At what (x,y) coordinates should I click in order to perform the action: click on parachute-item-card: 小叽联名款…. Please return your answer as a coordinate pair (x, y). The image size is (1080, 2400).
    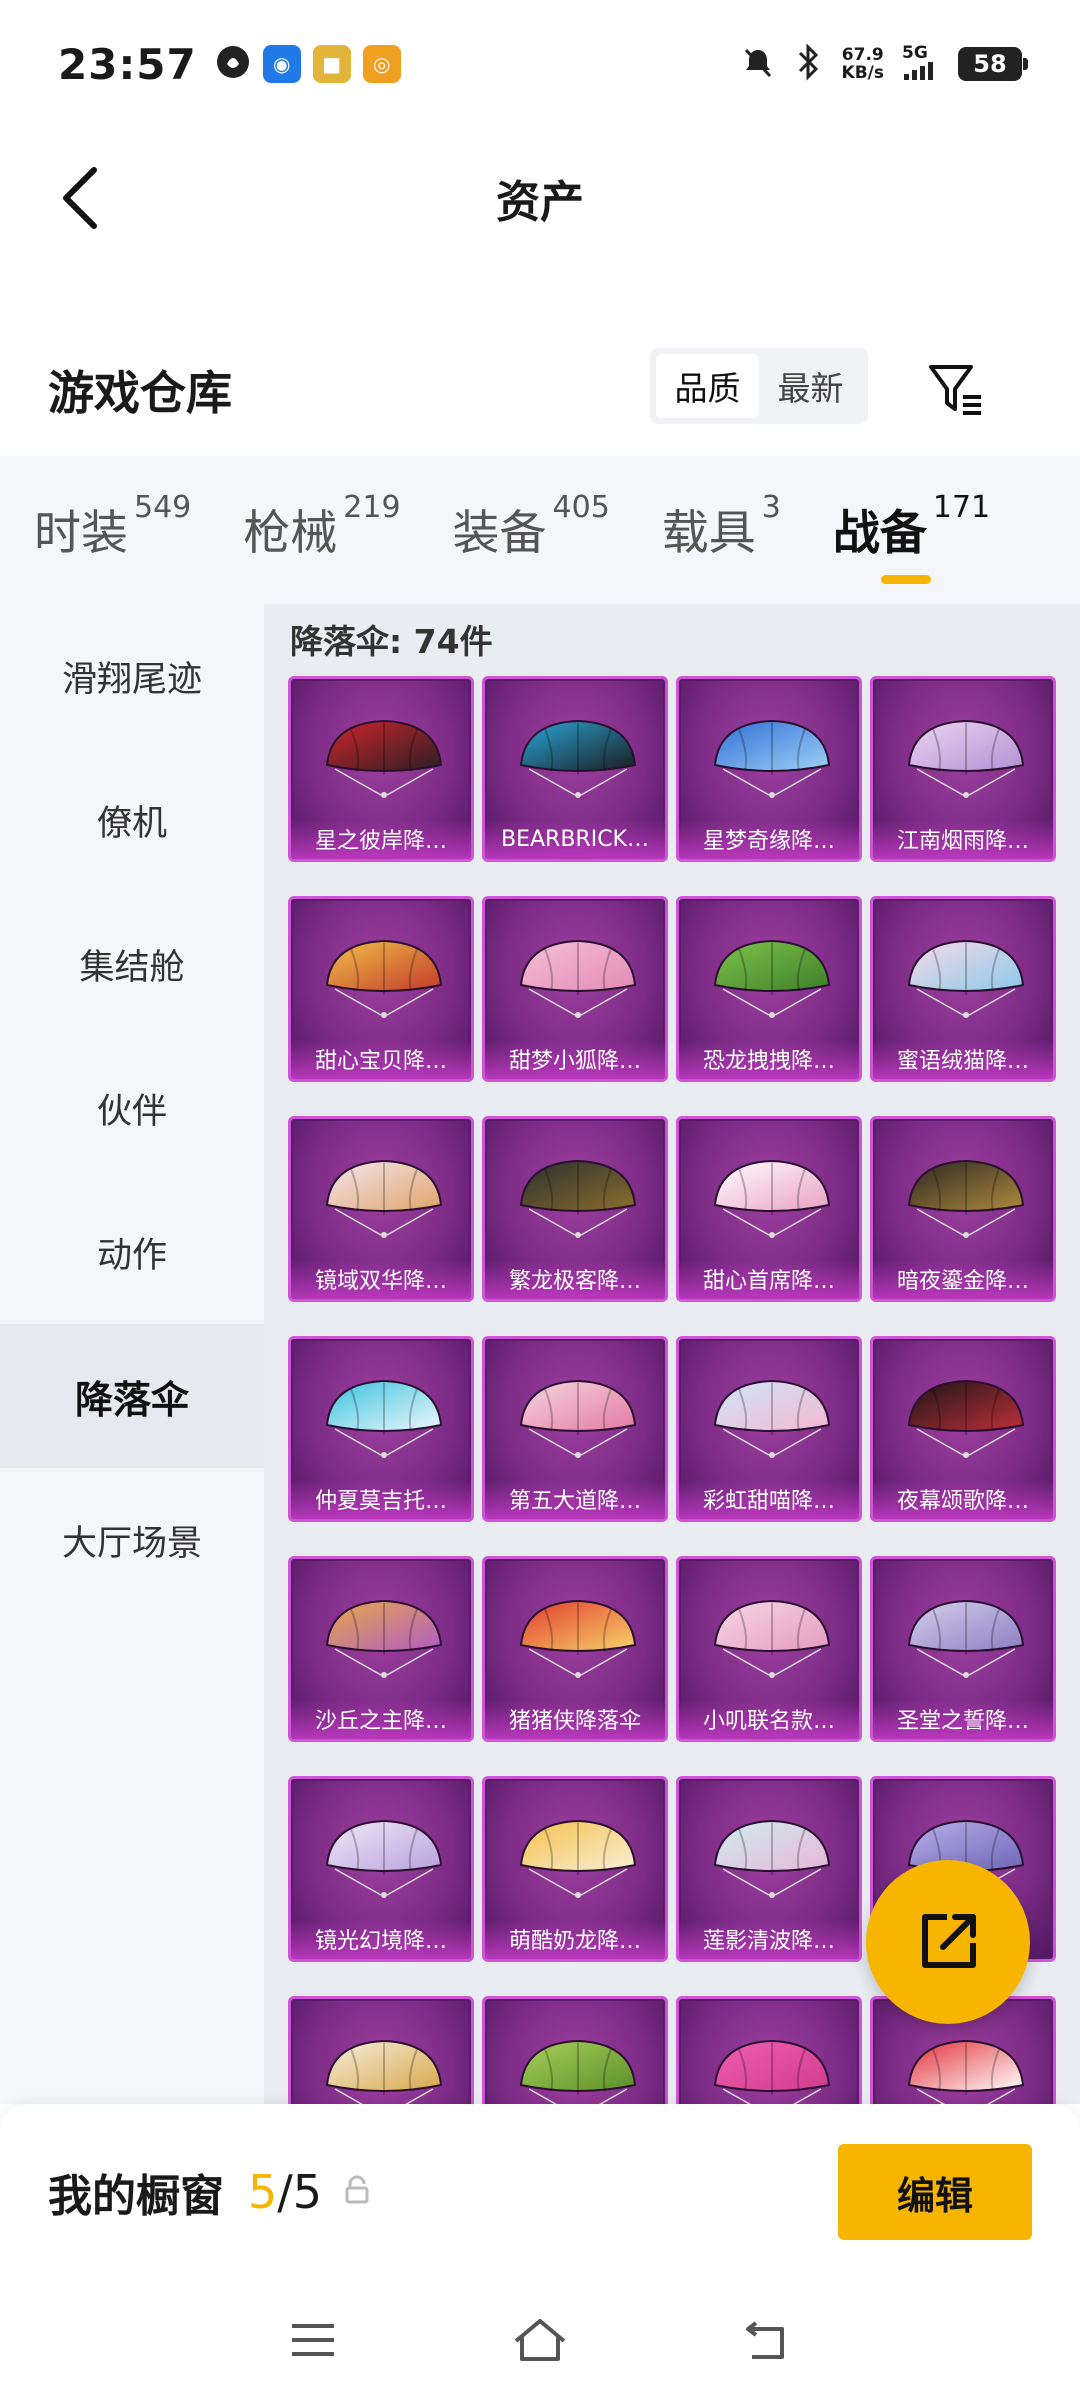
    Looking at the image, I should click on (769, 1649).